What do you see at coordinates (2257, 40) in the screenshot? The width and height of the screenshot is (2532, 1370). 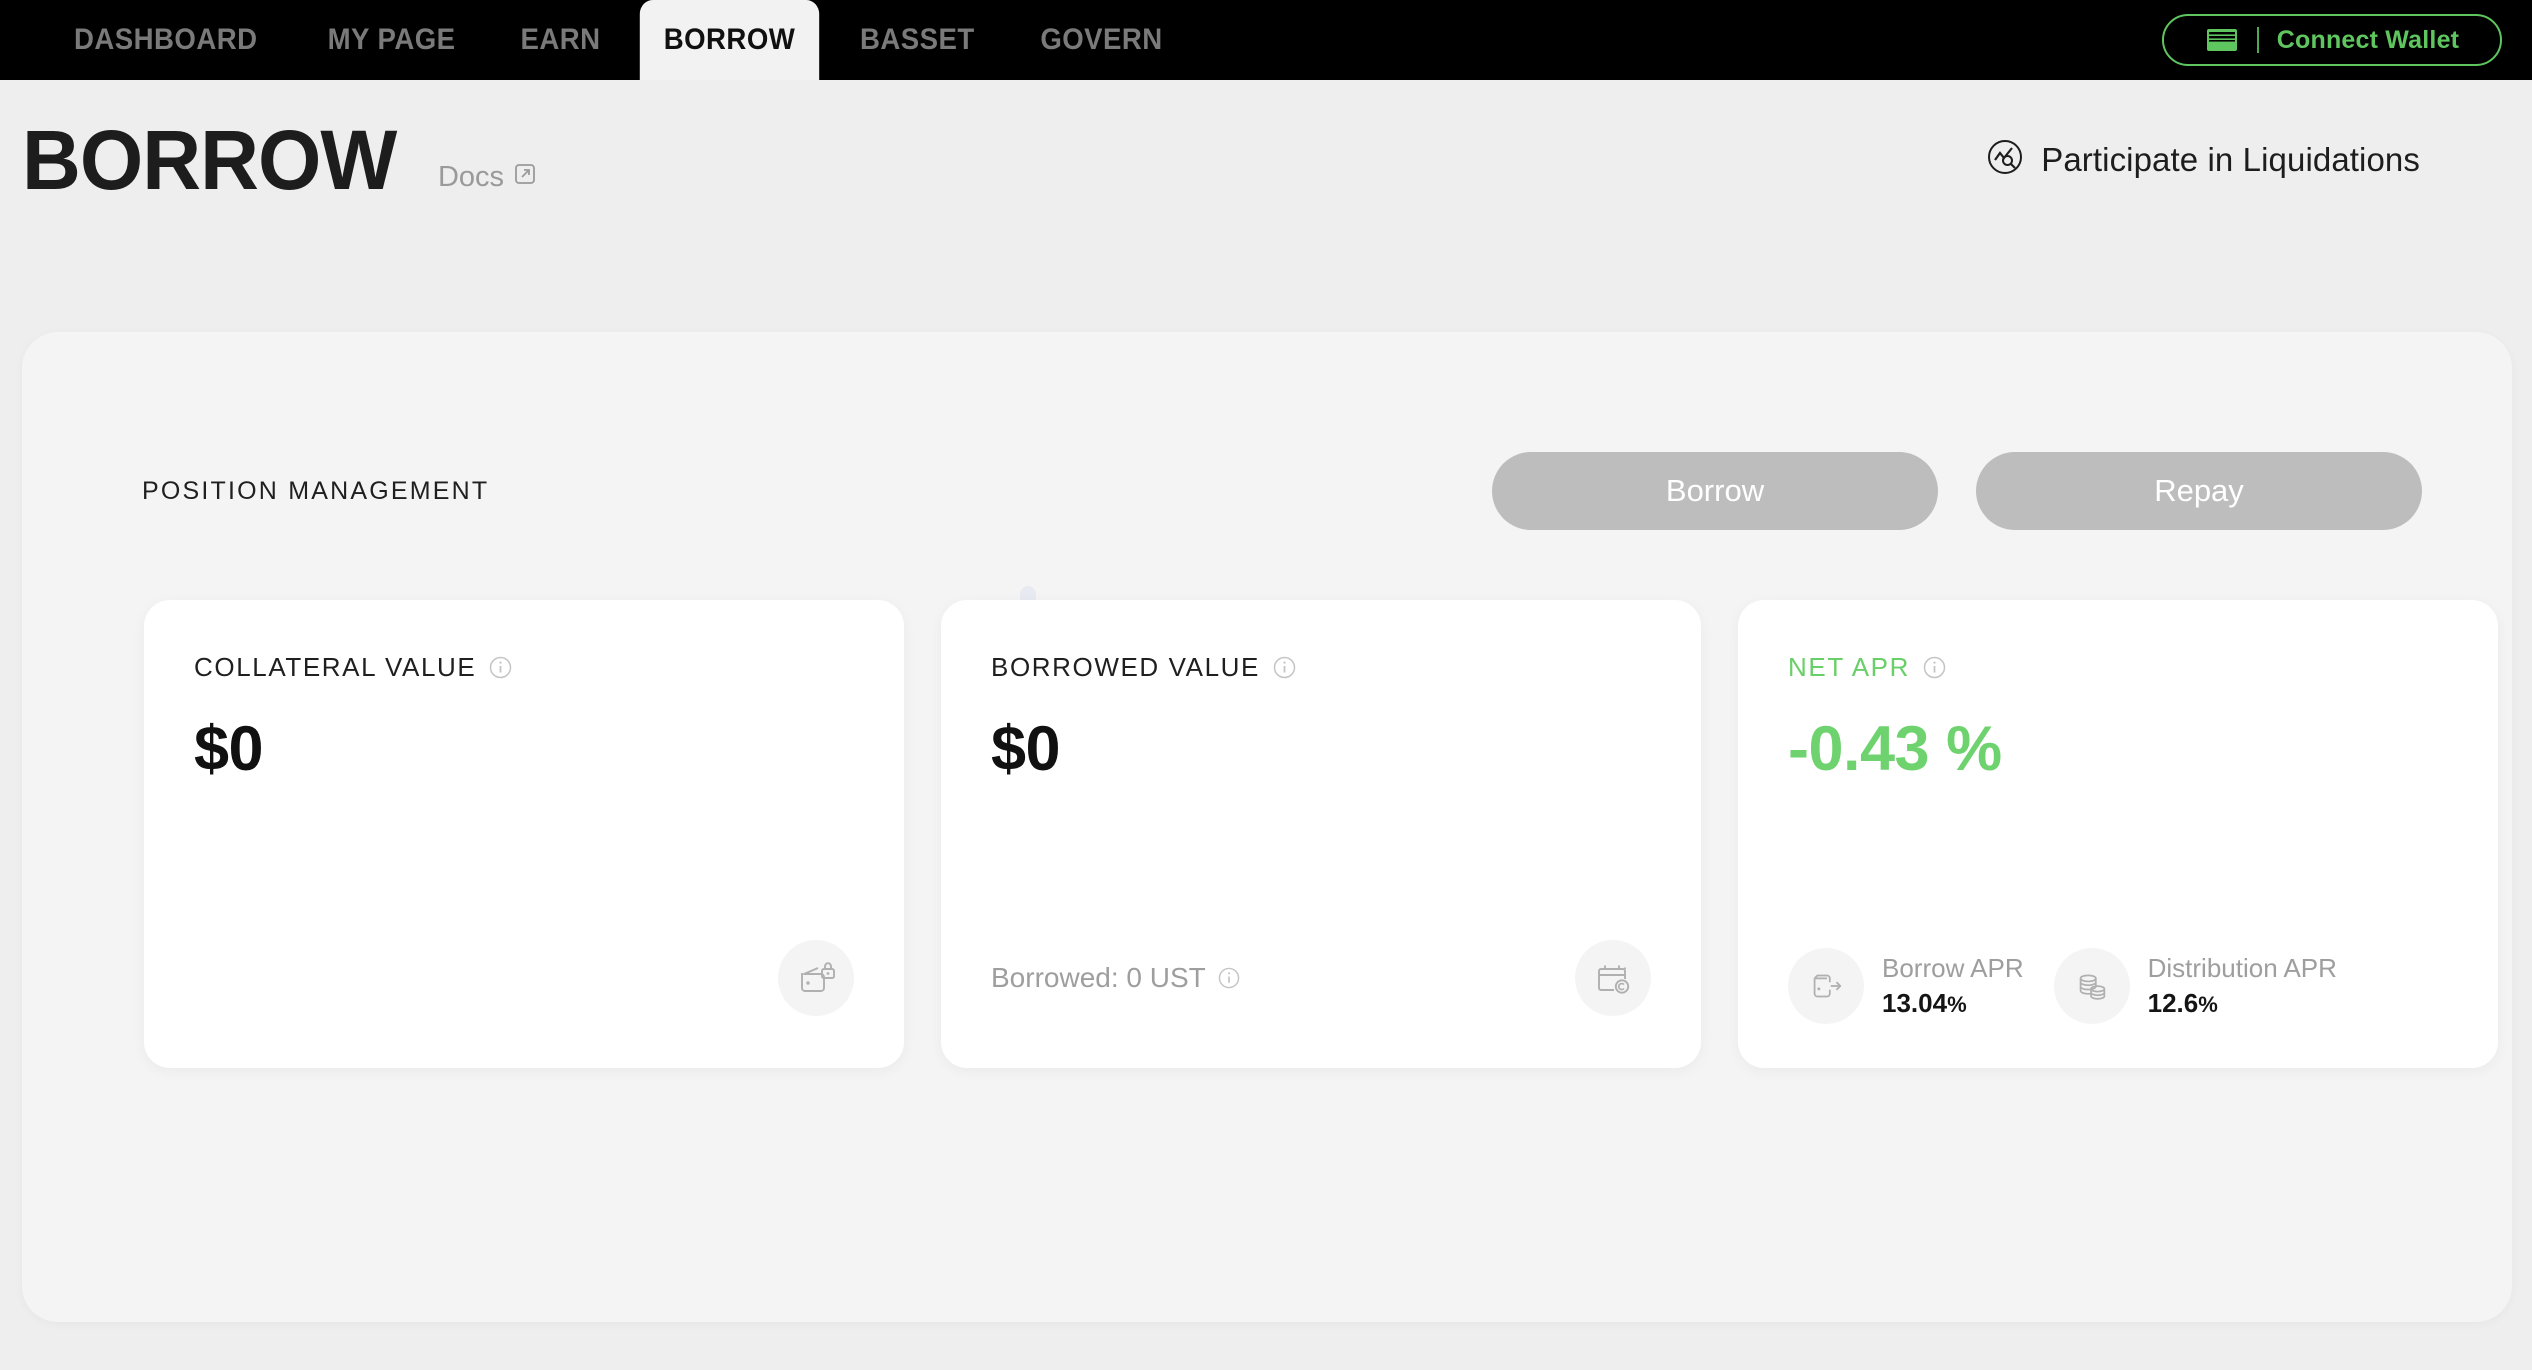 I see `divider` at bounding box center [2257, 40].